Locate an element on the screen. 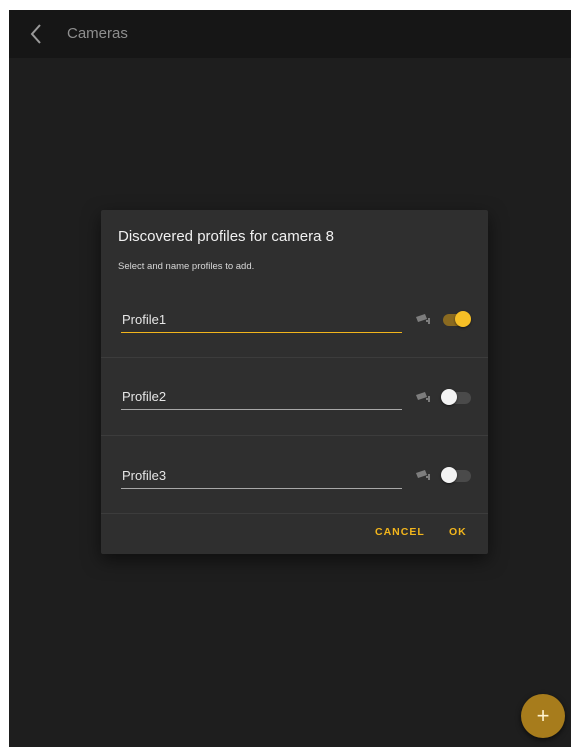 This screenshot has height=747, width=571. add-camera-button: + is located at coordinates (543, 716).